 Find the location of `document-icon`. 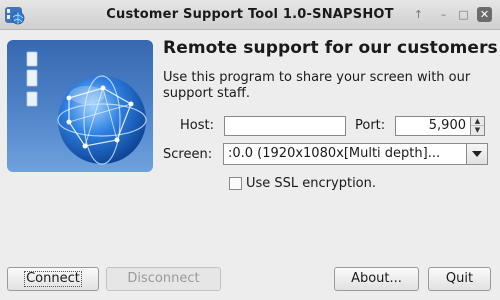

document-icon is located at coordinates (32, 79).